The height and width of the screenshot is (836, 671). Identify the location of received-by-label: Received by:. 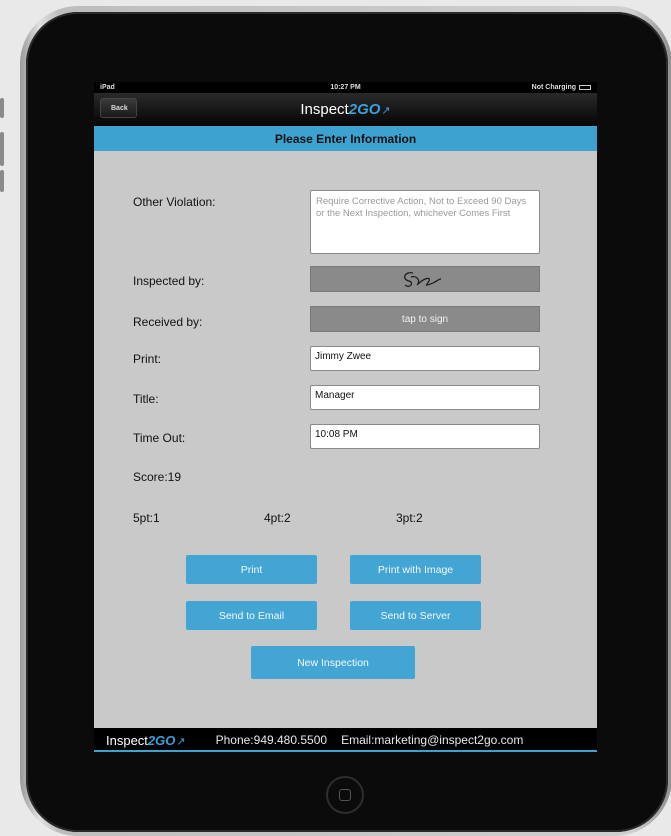
(168, 322).